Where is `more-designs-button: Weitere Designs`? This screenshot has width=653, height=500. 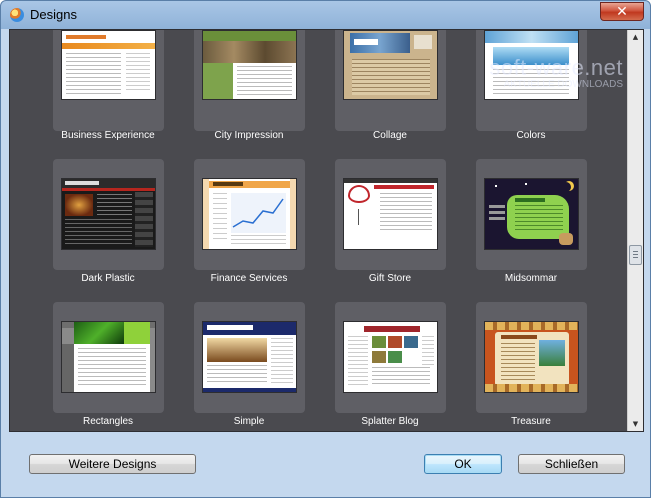 more-designs-button: Weitere Designs is located at coordinates (112, 464).